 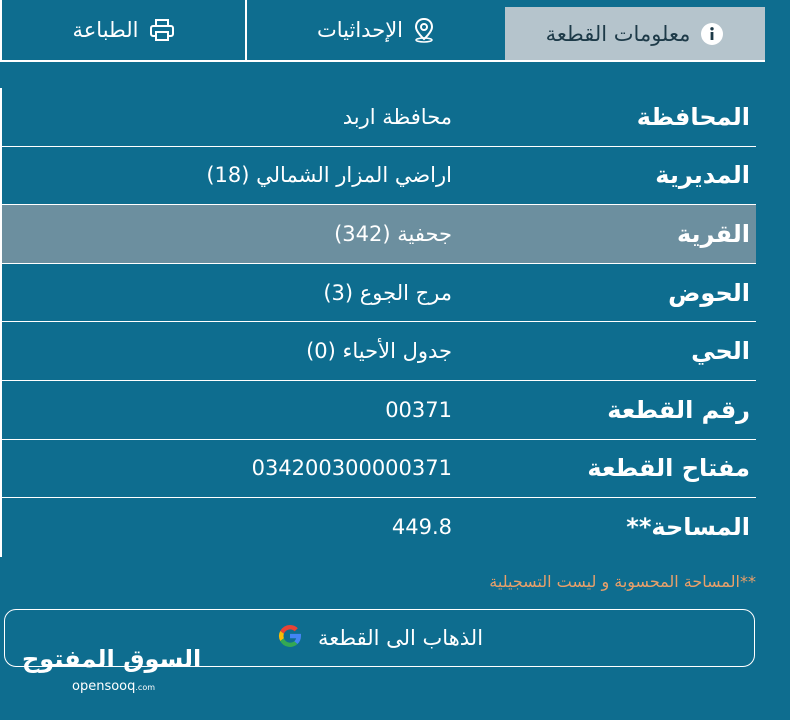 I want to click on go-to-plot-label: الذهاب الى القطعة, so click(x=400, y=638).